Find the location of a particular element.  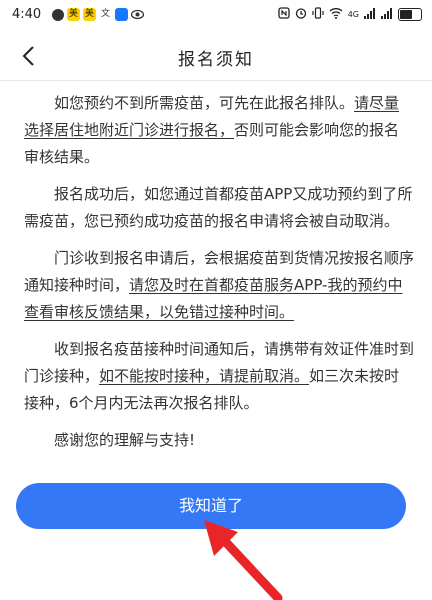

nav-bar: 报名须知 is located at coordinates (216, 56).